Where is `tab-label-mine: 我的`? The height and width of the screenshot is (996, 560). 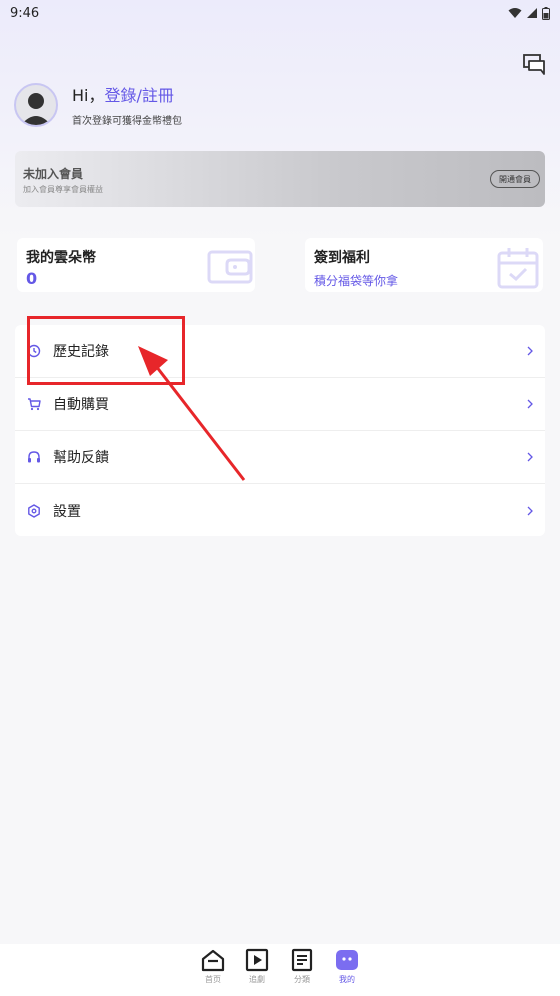
tab-label-mine: 我的 is located at coordinates (347, 979).